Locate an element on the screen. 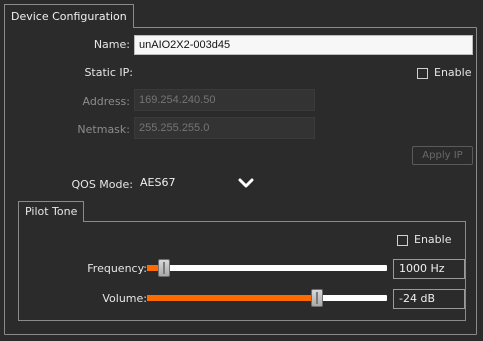  chevron-down-icon is located at coordinates (246, 183).